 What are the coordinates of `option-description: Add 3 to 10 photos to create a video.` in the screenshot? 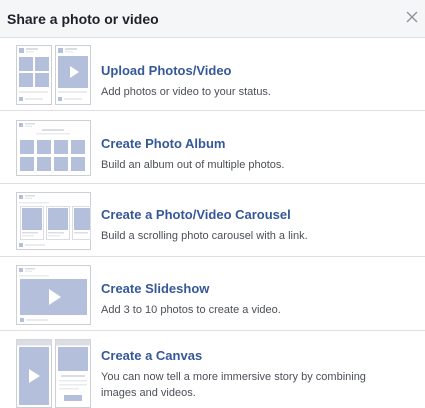 It's located at (191, 310).